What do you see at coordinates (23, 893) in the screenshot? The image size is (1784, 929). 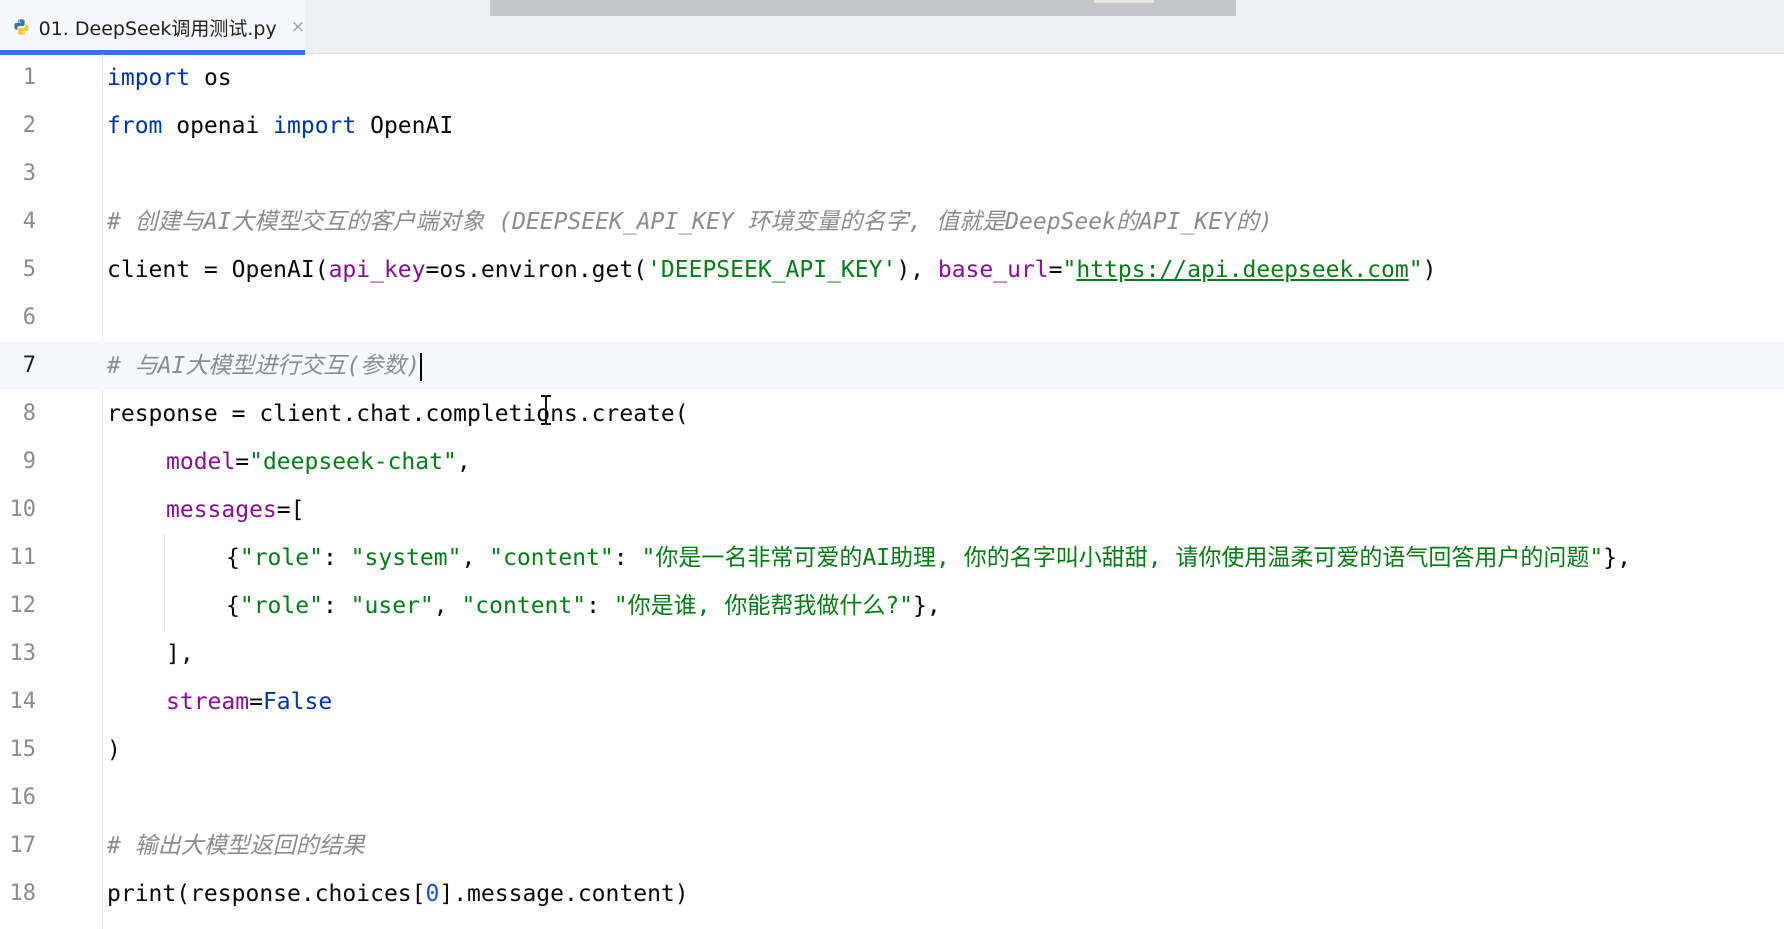 I see `line-number: 18` at bounding box center [23, 893].